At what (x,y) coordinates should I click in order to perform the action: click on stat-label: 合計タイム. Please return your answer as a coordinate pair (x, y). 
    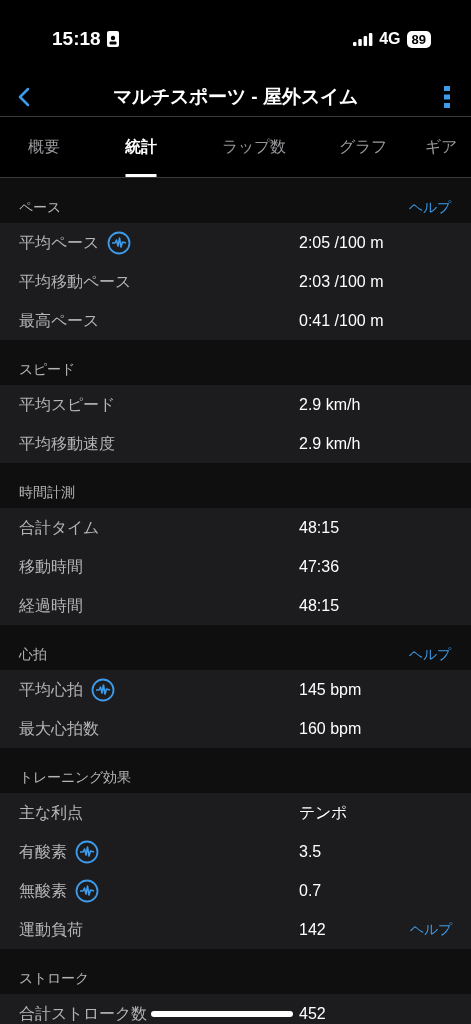
    Looking at the image, I should click on (59, 527).